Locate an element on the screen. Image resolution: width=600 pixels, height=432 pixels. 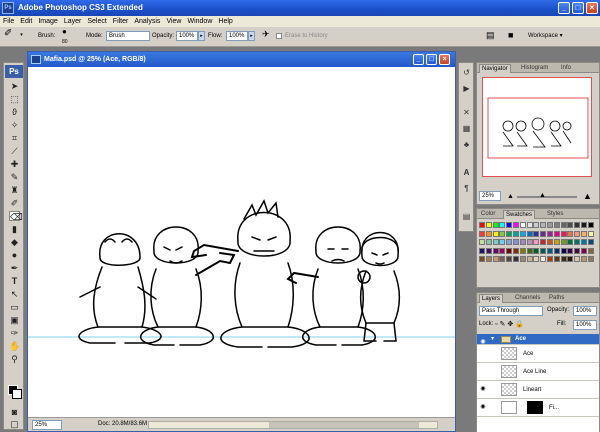
type-tool-icon: T is located at coordinates (14, 281).